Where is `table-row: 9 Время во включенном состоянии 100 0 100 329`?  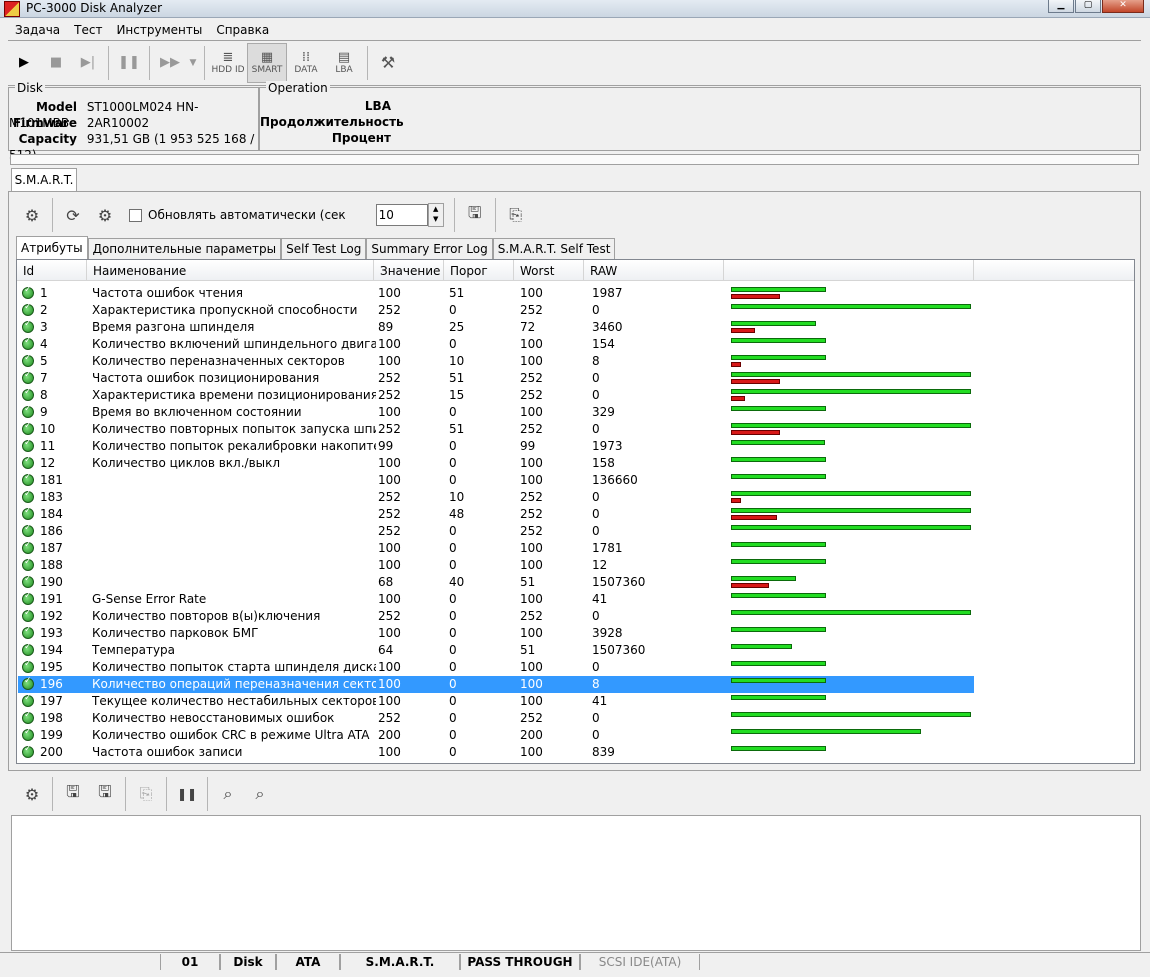 table-row: 9 Время во включенном состоянии 100 0 100 329 is located at coordinates (496, 412).